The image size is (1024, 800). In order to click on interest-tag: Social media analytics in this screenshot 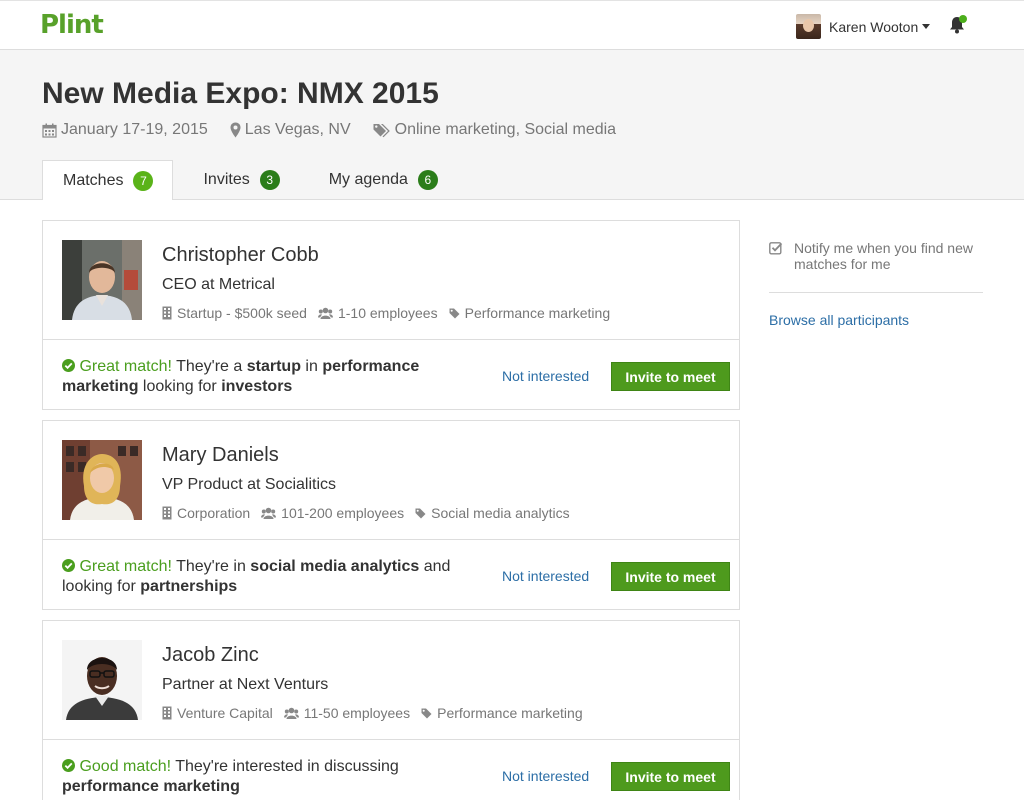, I will do `click(492, 513)`.